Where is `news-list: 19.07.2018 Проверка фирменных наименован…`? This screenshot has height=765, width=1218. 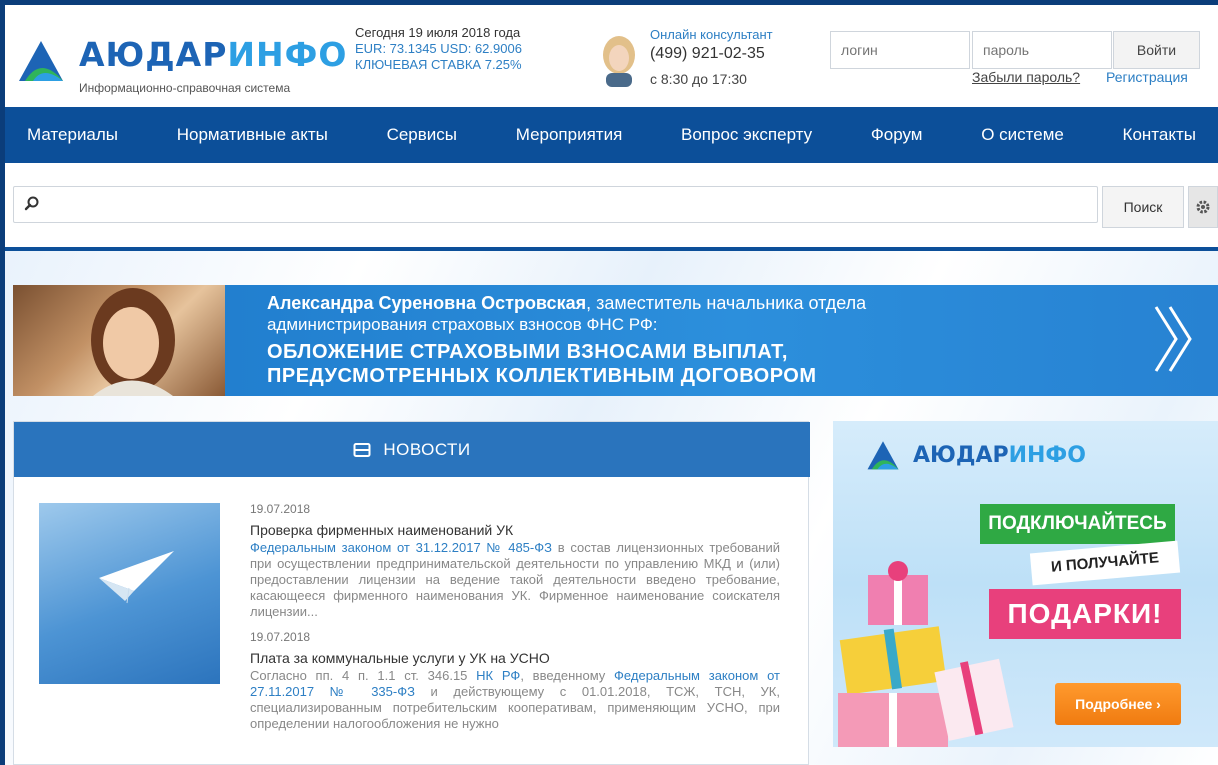
news-list: 19.07.2018 Проверка фирменных наименован… is located at coordinates (515, 622).